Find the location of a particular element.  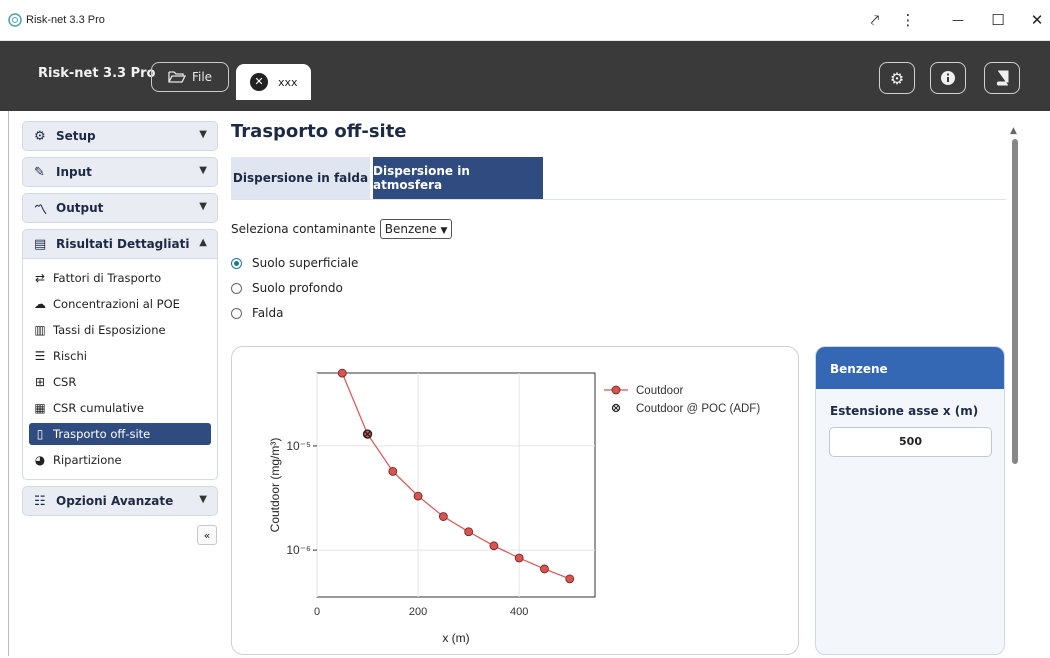

page-title: Trasporto off-site is located at coordinates (319, 131).